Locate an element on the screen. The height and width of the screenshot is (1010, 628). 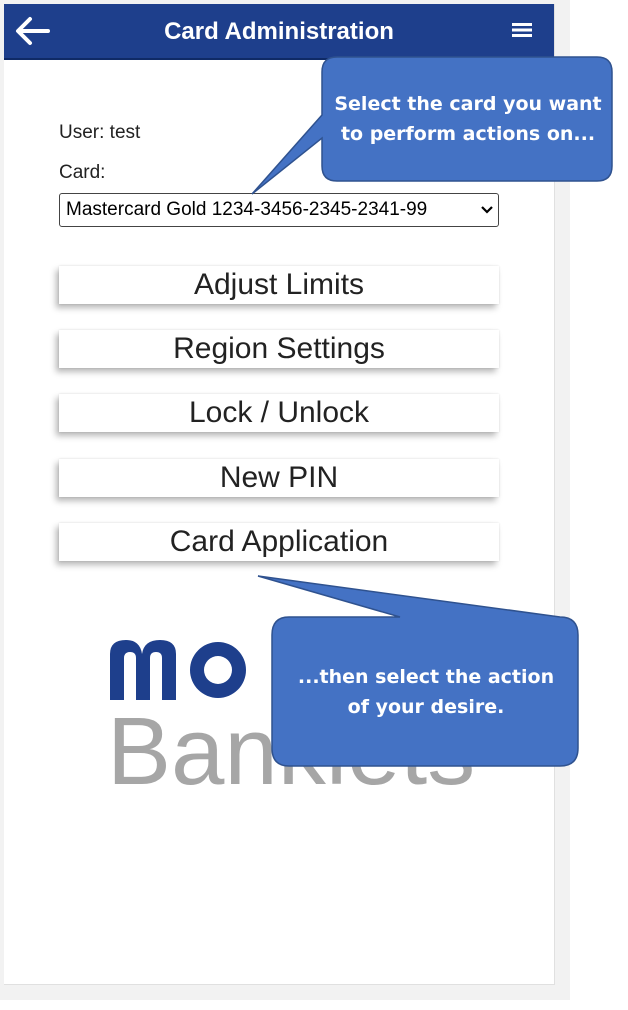
adjust-limits-button: Adjust Limits is located at coordinates (279, 285).